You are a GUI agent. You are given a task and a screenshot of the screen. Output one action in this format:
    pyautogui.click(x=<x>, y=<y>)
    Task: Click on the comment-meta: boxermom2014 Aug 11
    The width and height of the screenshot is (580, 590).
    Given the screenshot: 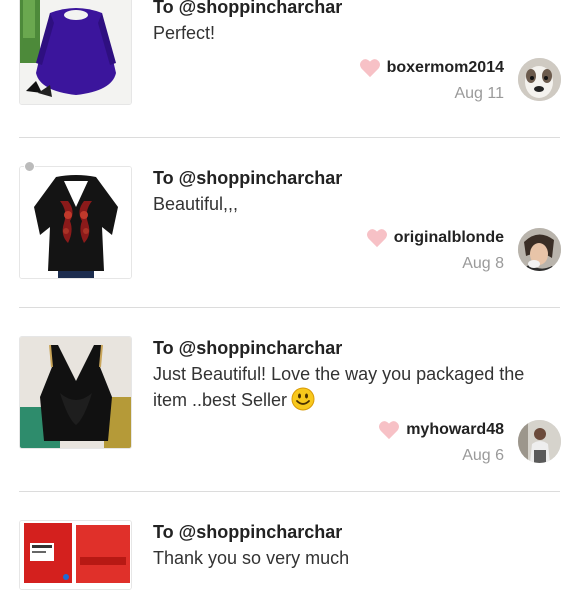 What is the action you would take?
    pyautogui.click(x=431, y=80)
    